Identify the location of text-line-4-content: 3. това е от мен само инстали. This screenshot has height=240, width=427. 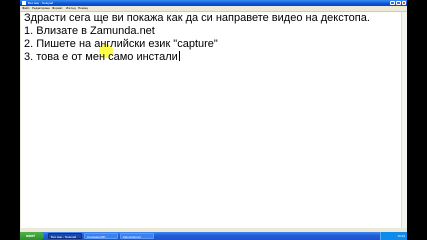
(101, 57).